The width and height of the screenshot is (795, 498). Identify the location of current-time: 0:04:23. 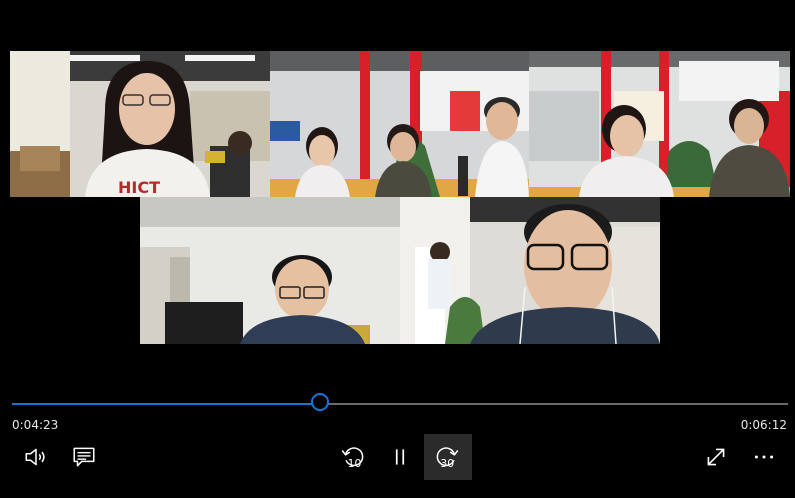
(35, 425).